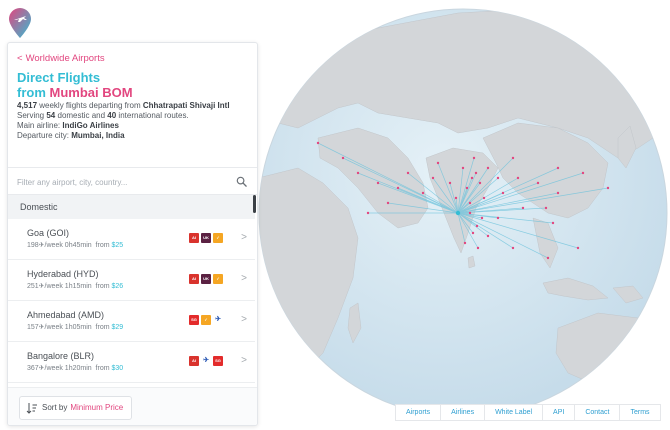 Image resolution: width=670 pixels, height=430 pixels. Describe the element at coordinates (78, 327) in the screenshot. I see `route-duration: 1h05min` at that location.